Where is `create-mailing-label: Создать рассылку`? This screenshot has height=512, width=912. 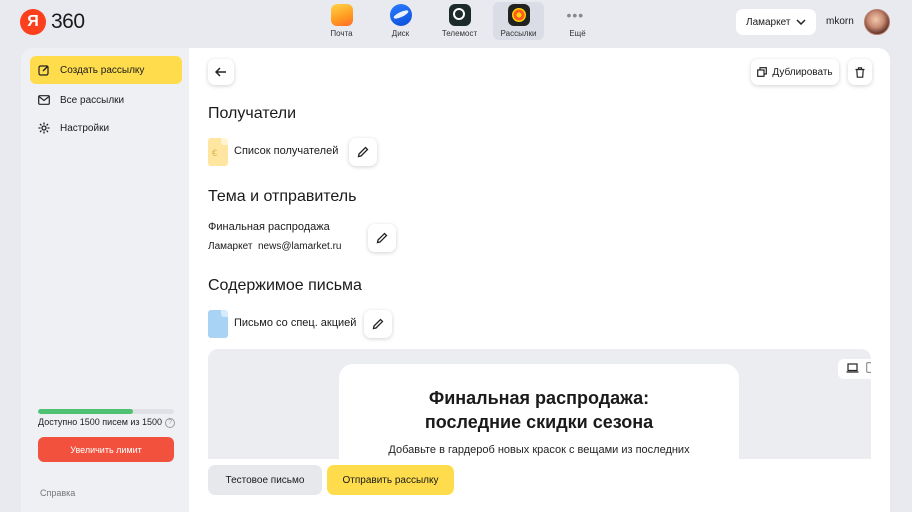
create-mailing-label: Создать рассылку is located at coordinates (102, 70).